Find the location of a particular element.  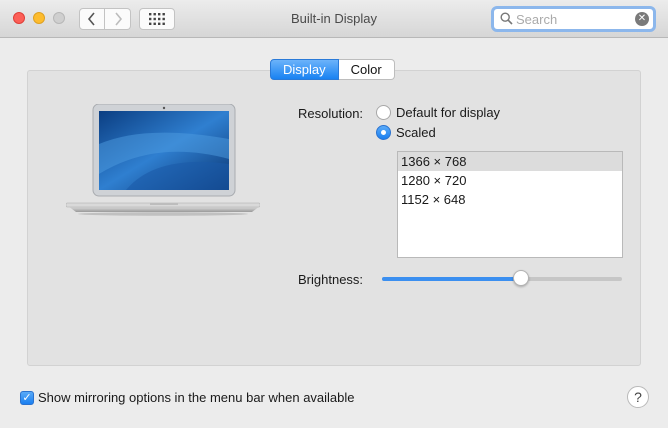

resolution-item: 1366 × 768 is located at coordinates (510, 161).